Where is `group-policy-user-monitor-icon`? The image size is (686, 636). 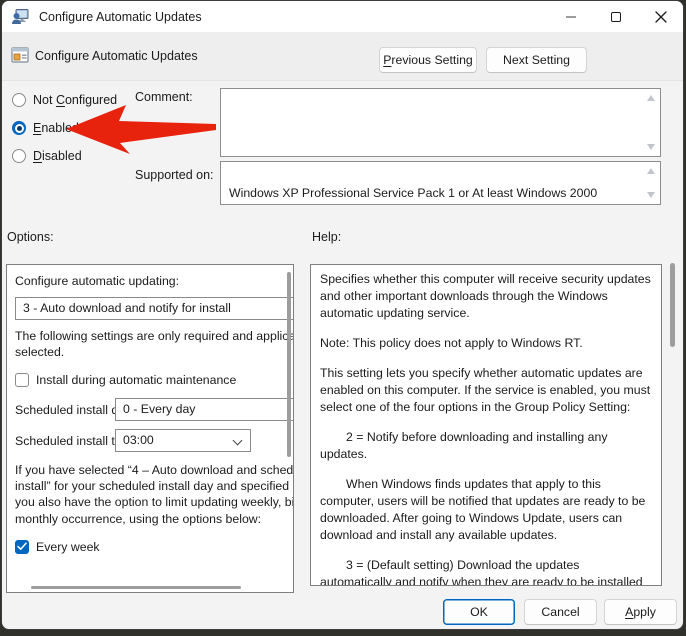
group-policy-user-monitor-icon is located at coordinates (20, 16).